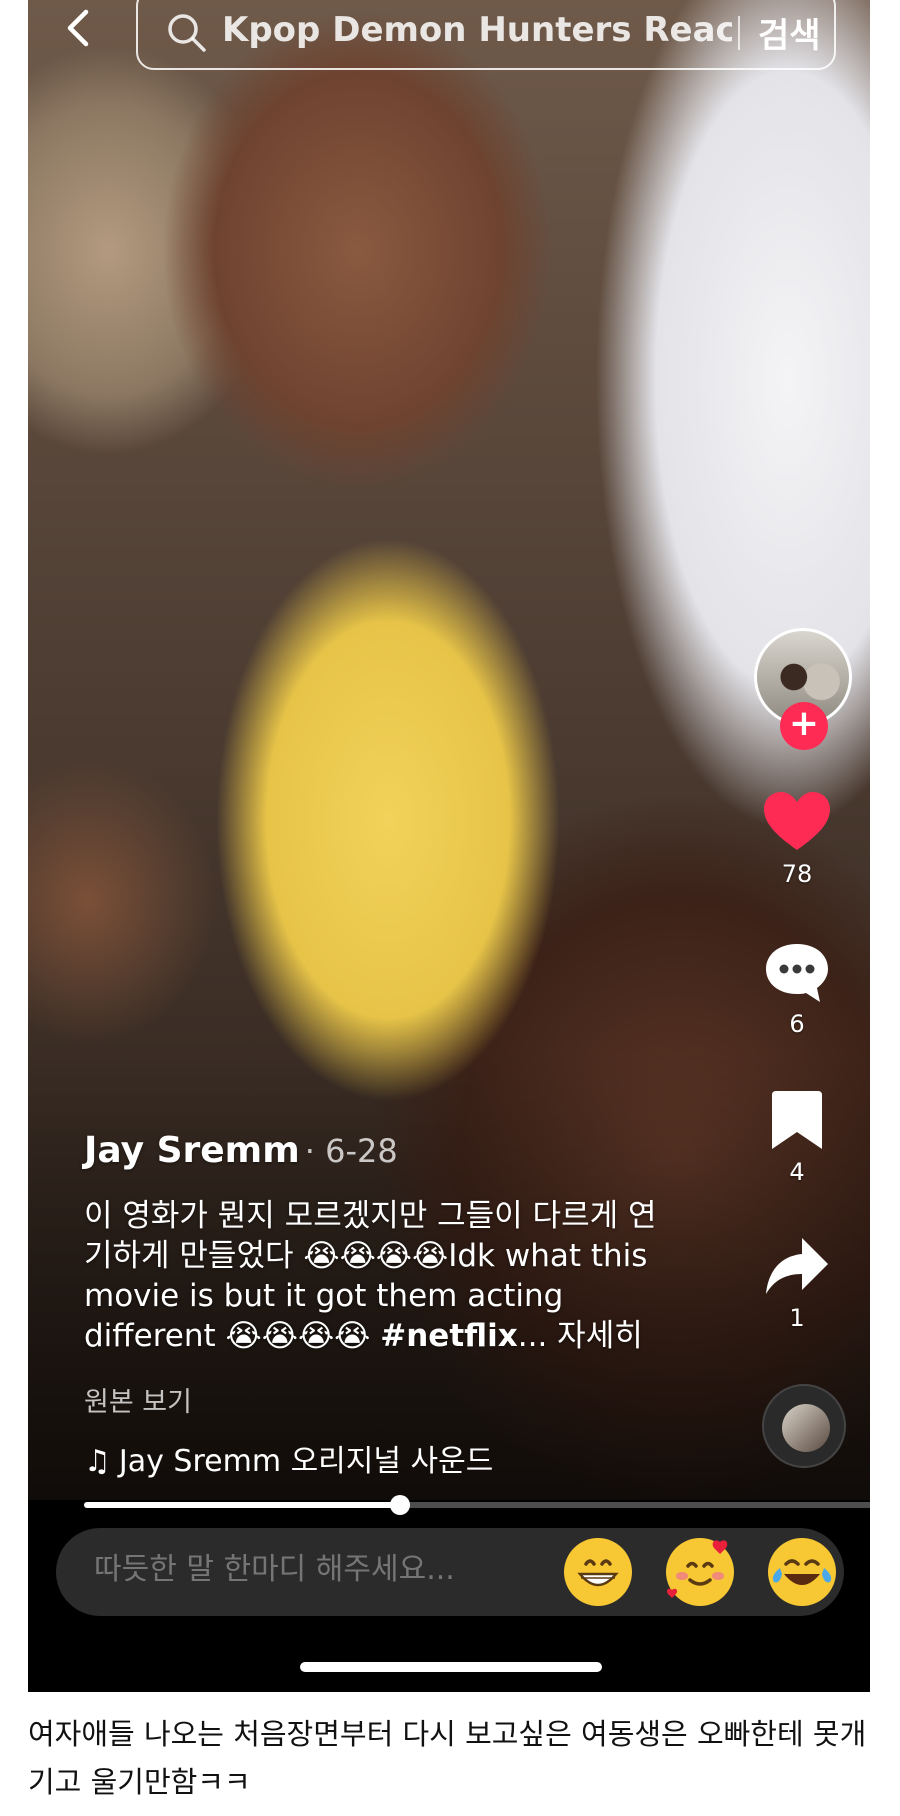 The image size is (900, 1816). I want to click on home-indicator, so click(451, 1667).